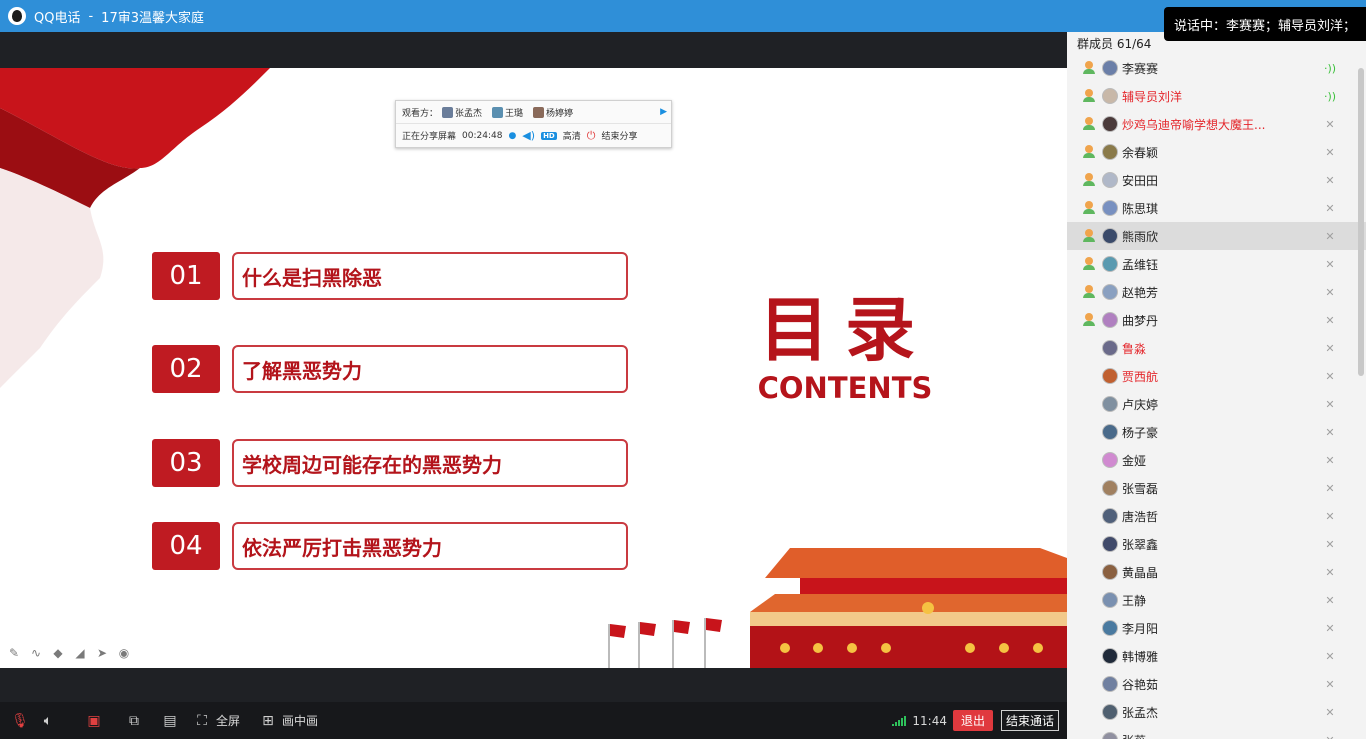 The image size is (1366, 739). Describe the element at coordinates (430, 276) in the screenshot. I see `toc-label: 什么是扫黑除恶` at that location.